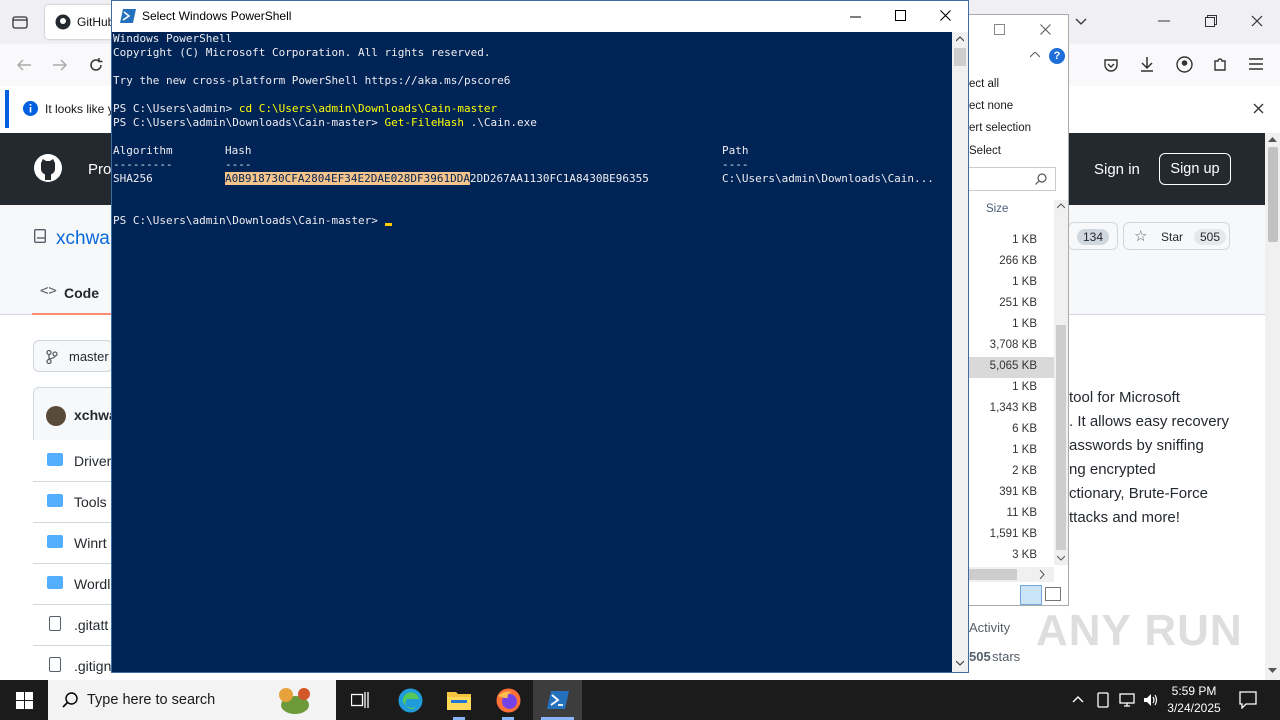 Image resolution: width=1280 pixels, height=720 pixels. I want to click on fork-button: 134, so click(1093, 236).